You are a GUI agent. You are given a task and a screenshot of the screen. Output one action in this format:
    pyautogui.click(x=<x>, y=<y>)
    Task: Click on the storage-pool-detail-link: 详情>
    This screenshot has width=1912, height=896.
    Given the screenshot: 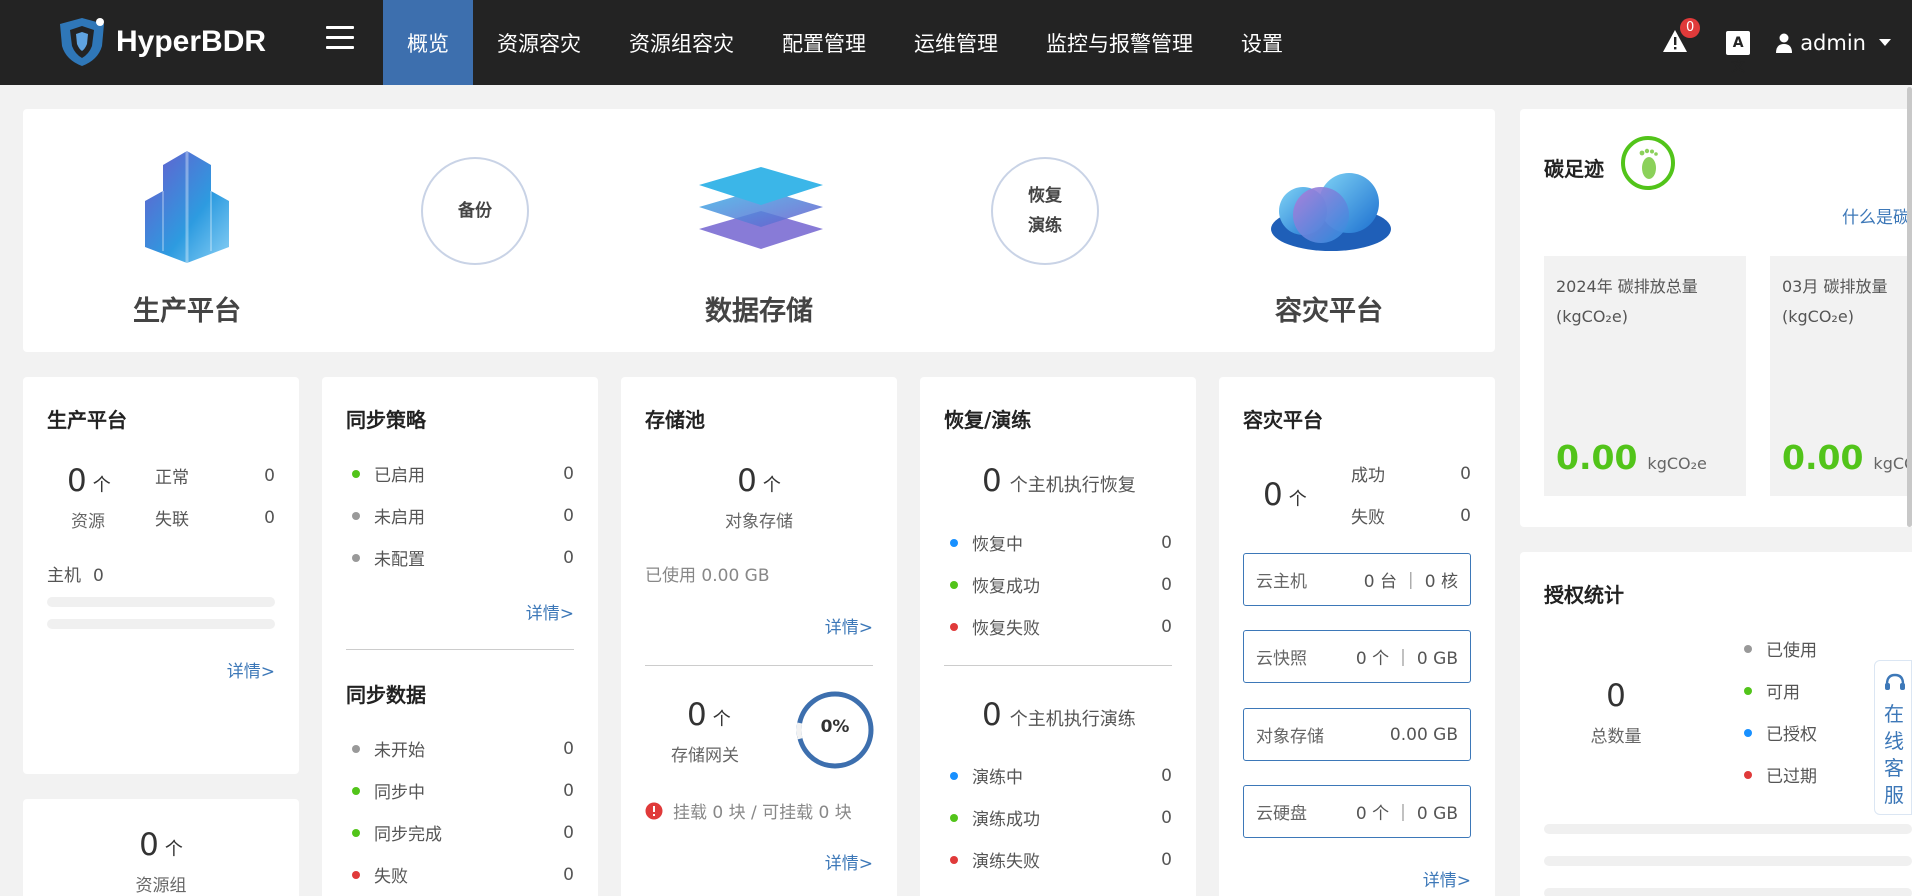 What is the action you would take?
    pyautogui.click(x=849, y=625)
    